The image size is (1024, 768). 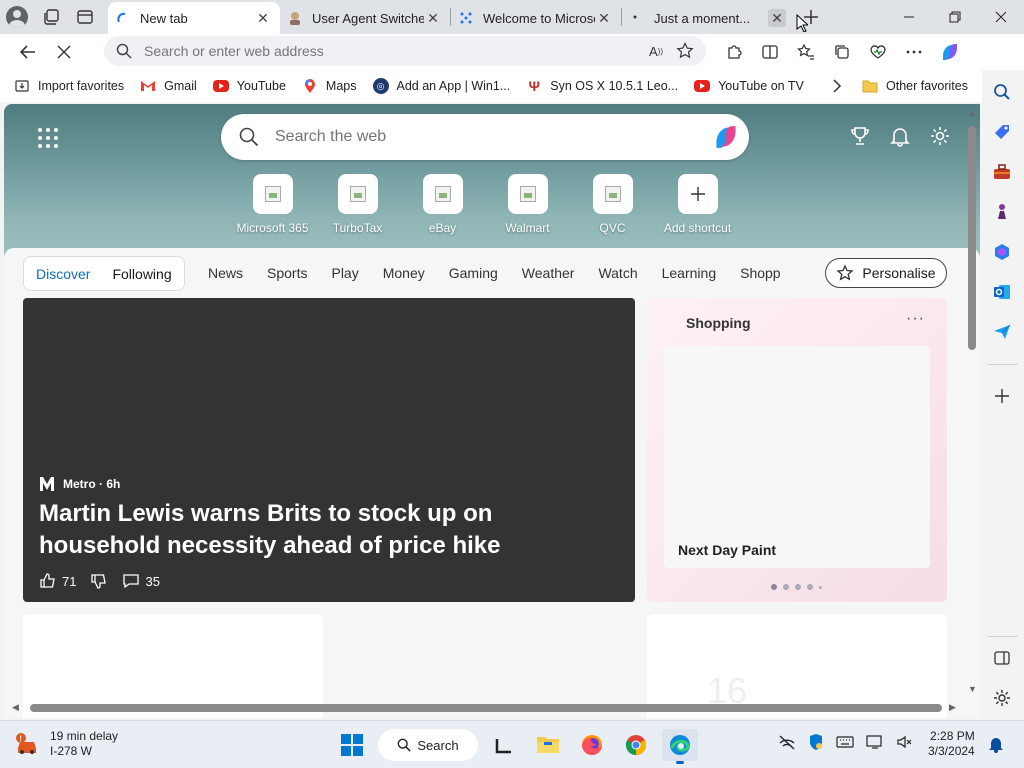 What do you see at coordinates (99, 581) in the screenshot?
I see `dislike-button` at bounding box center [99, 581].